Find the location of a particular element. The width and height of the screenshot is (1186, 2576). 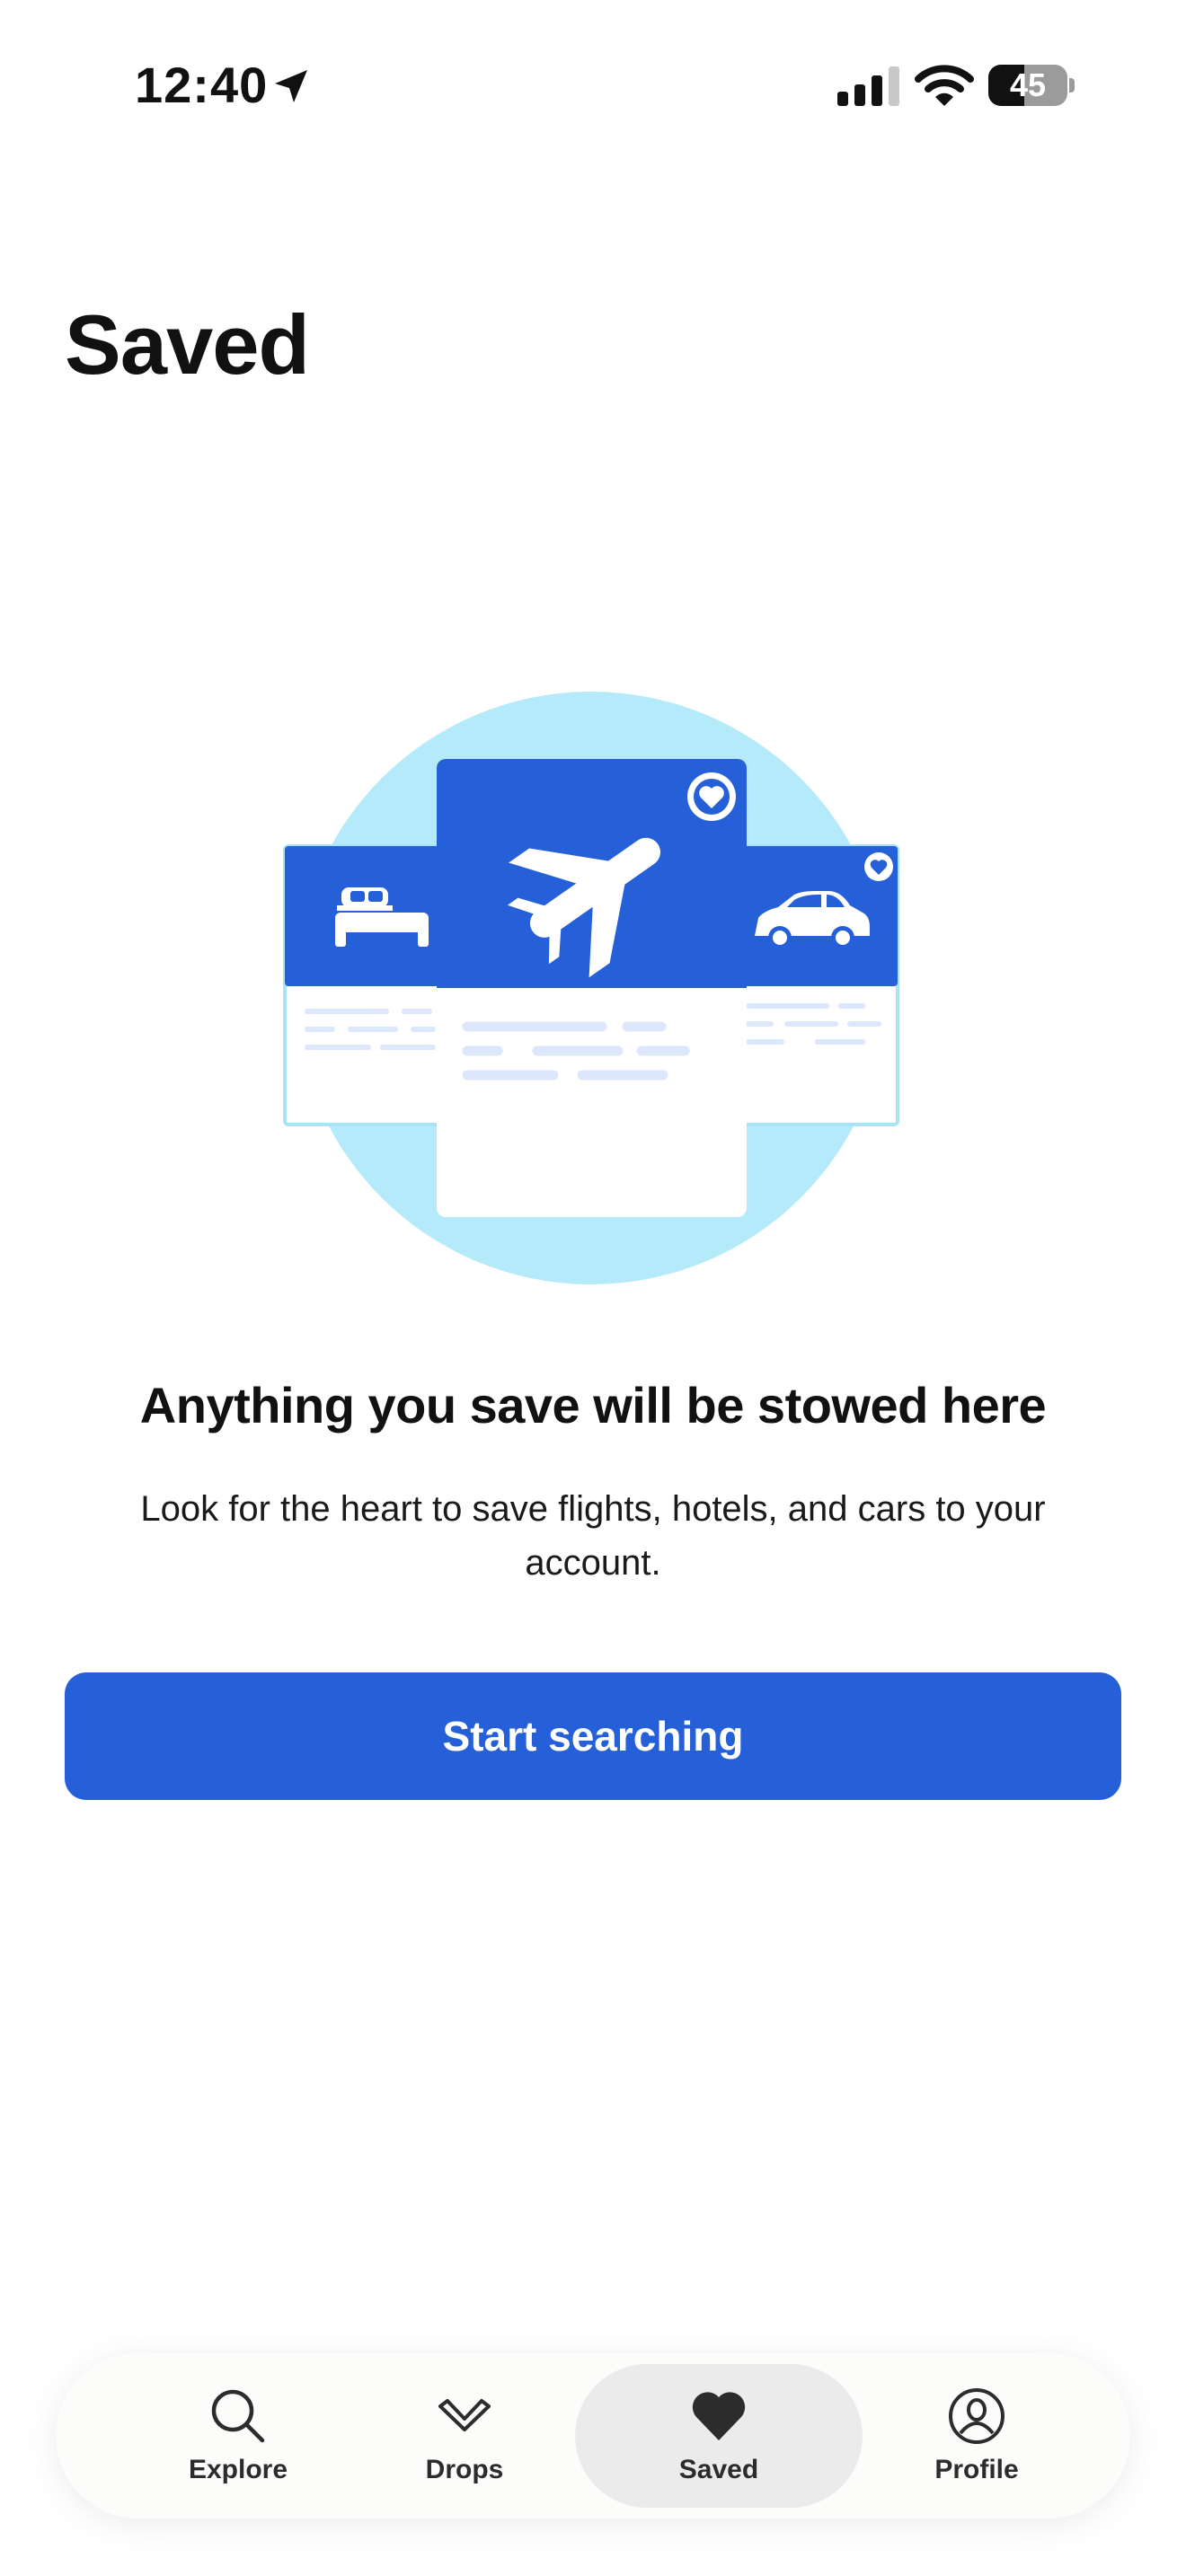

battery-icon: 45 is located at coordinates (1031, 86).